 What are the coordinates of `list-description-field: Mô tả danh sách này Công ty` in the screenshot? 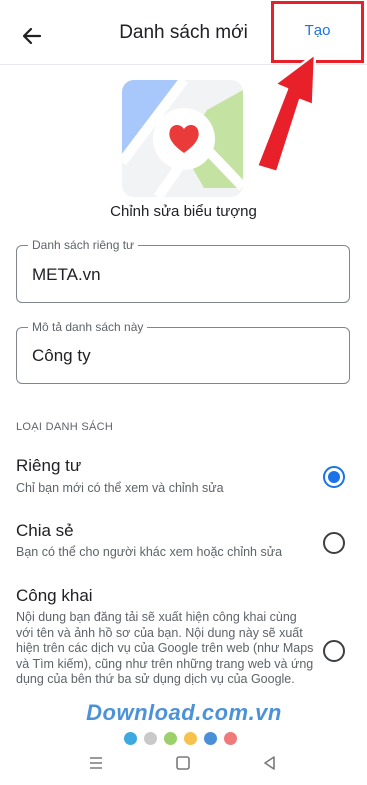 It's located at (183, 352).